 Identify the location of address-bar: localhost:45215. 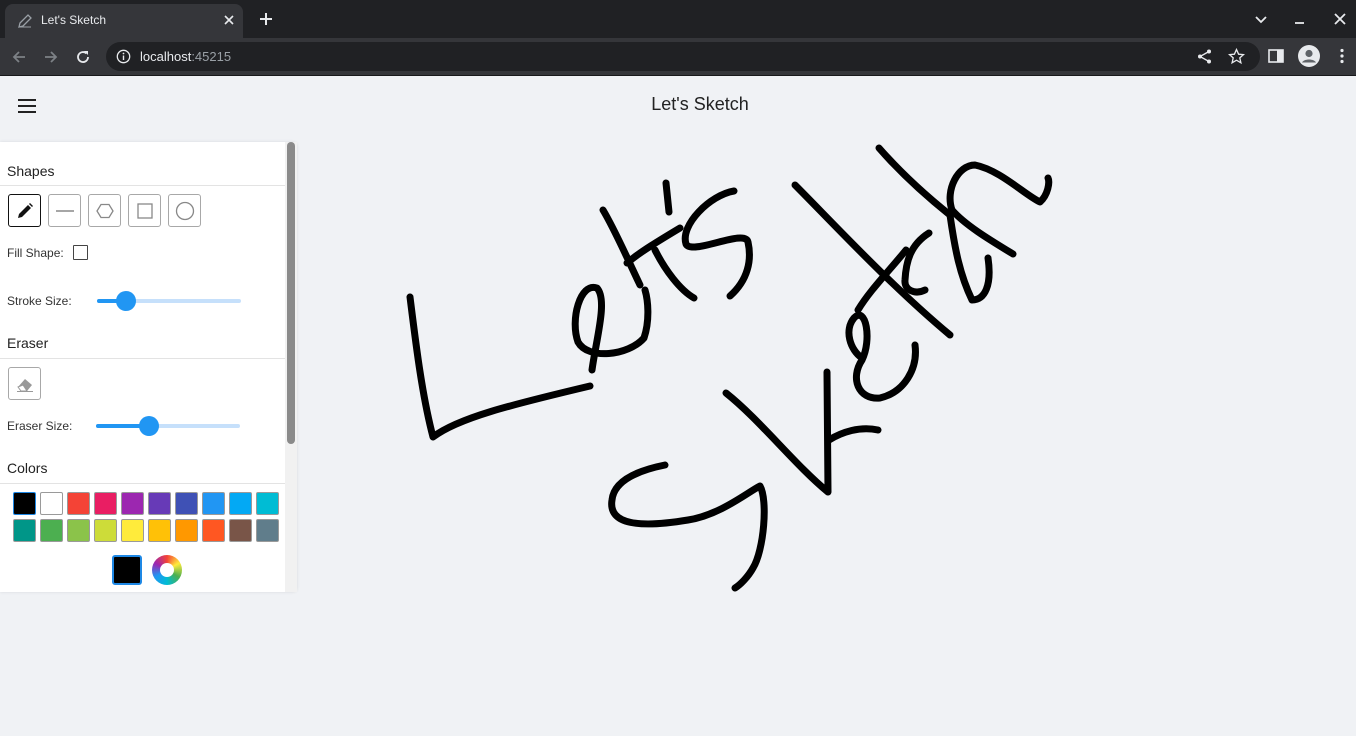
(683, 56).